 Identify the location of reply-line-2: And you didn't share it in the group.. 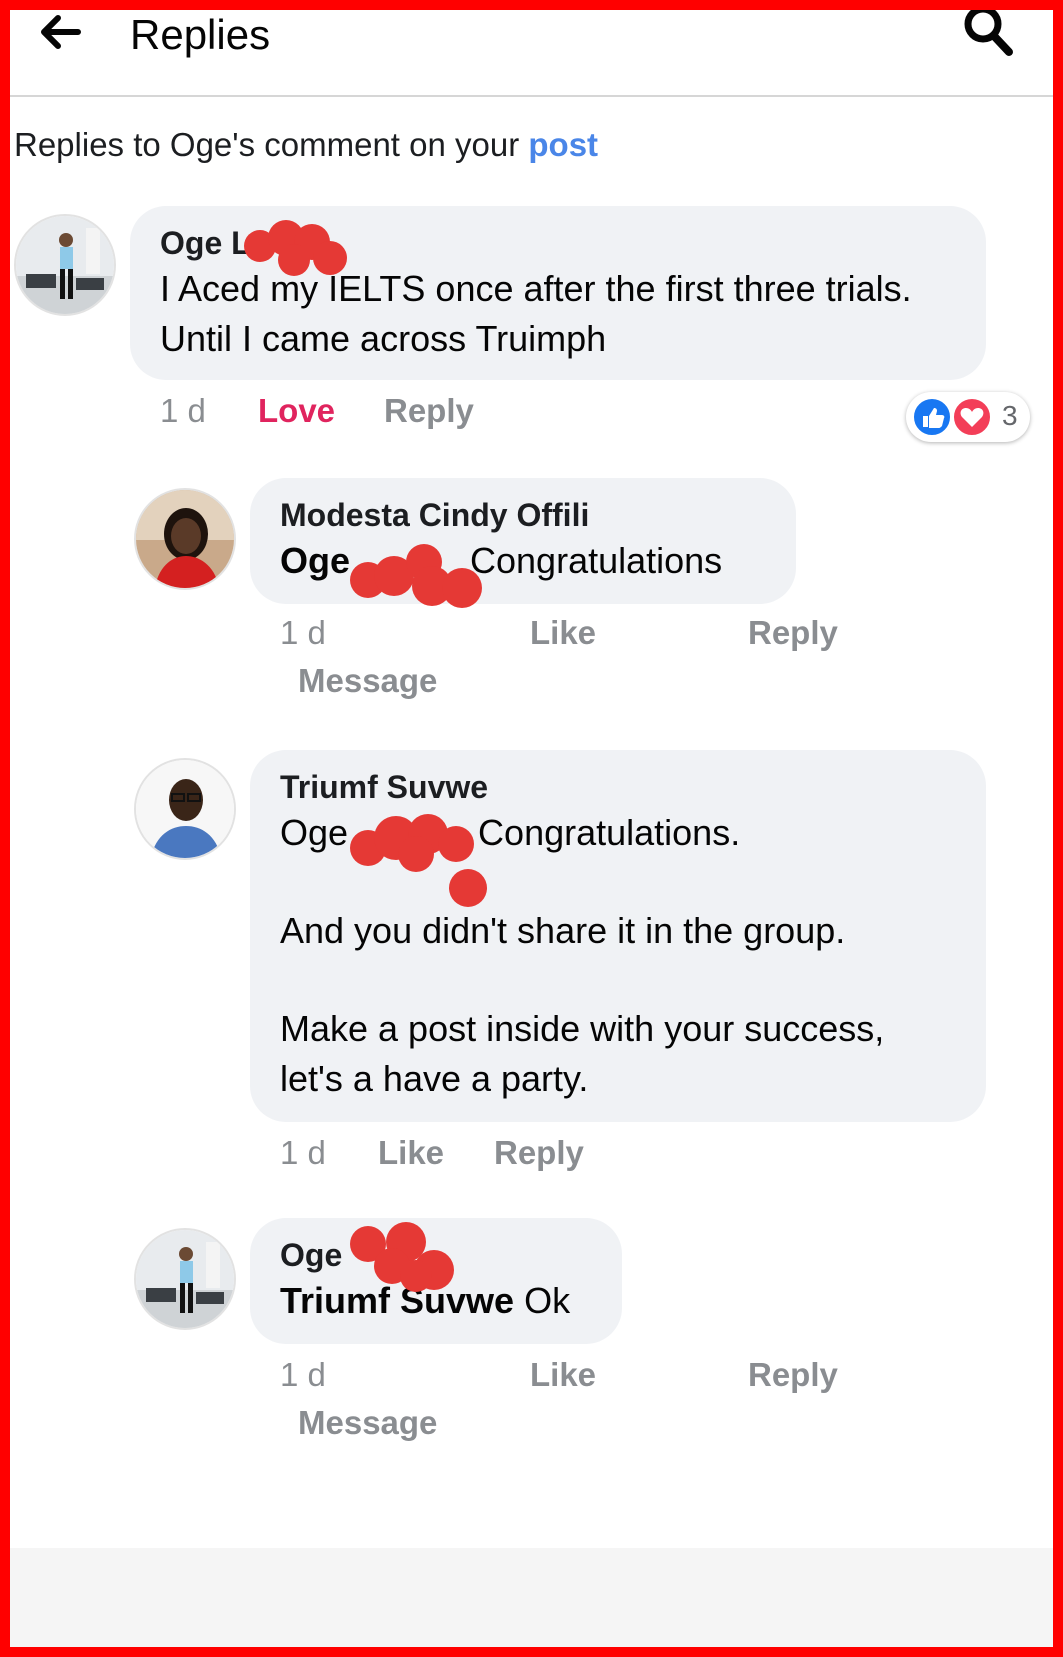
(563, 930).